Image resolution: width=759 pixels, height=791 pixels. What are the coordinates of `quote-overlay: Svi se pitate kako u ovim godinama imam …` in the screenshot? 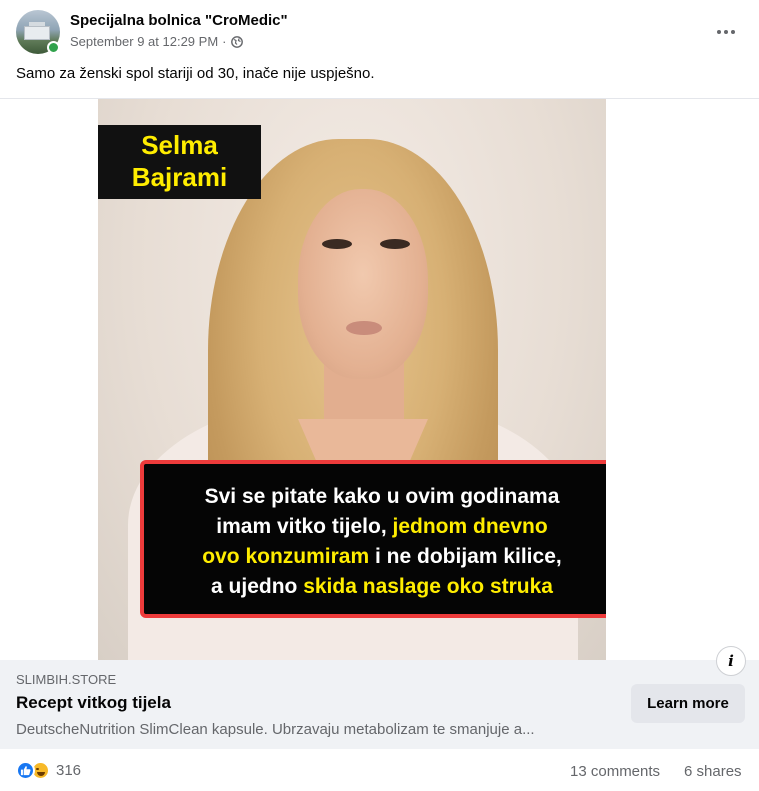 It's located at (373, 539).